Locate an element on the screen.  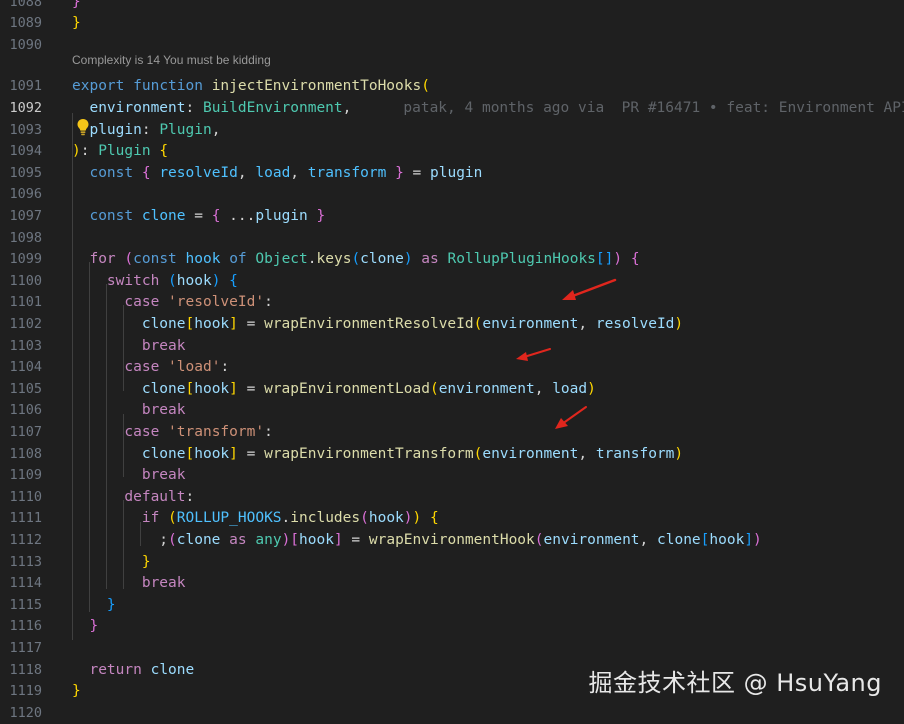
code-line: default: is located at coordinates (483, 498).